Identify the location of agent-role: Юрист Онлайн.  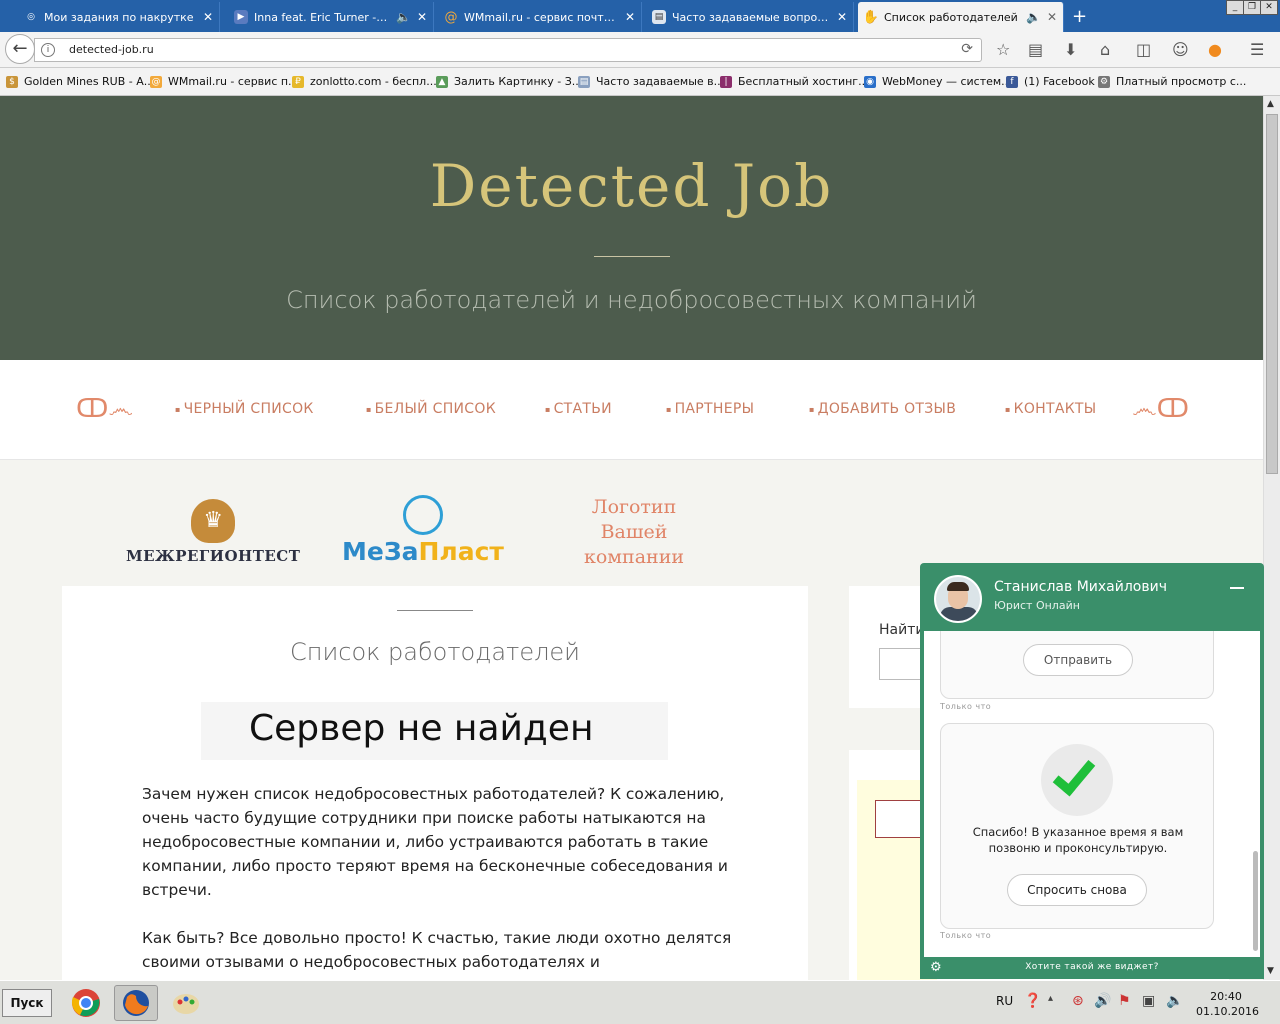
(1037, 605).